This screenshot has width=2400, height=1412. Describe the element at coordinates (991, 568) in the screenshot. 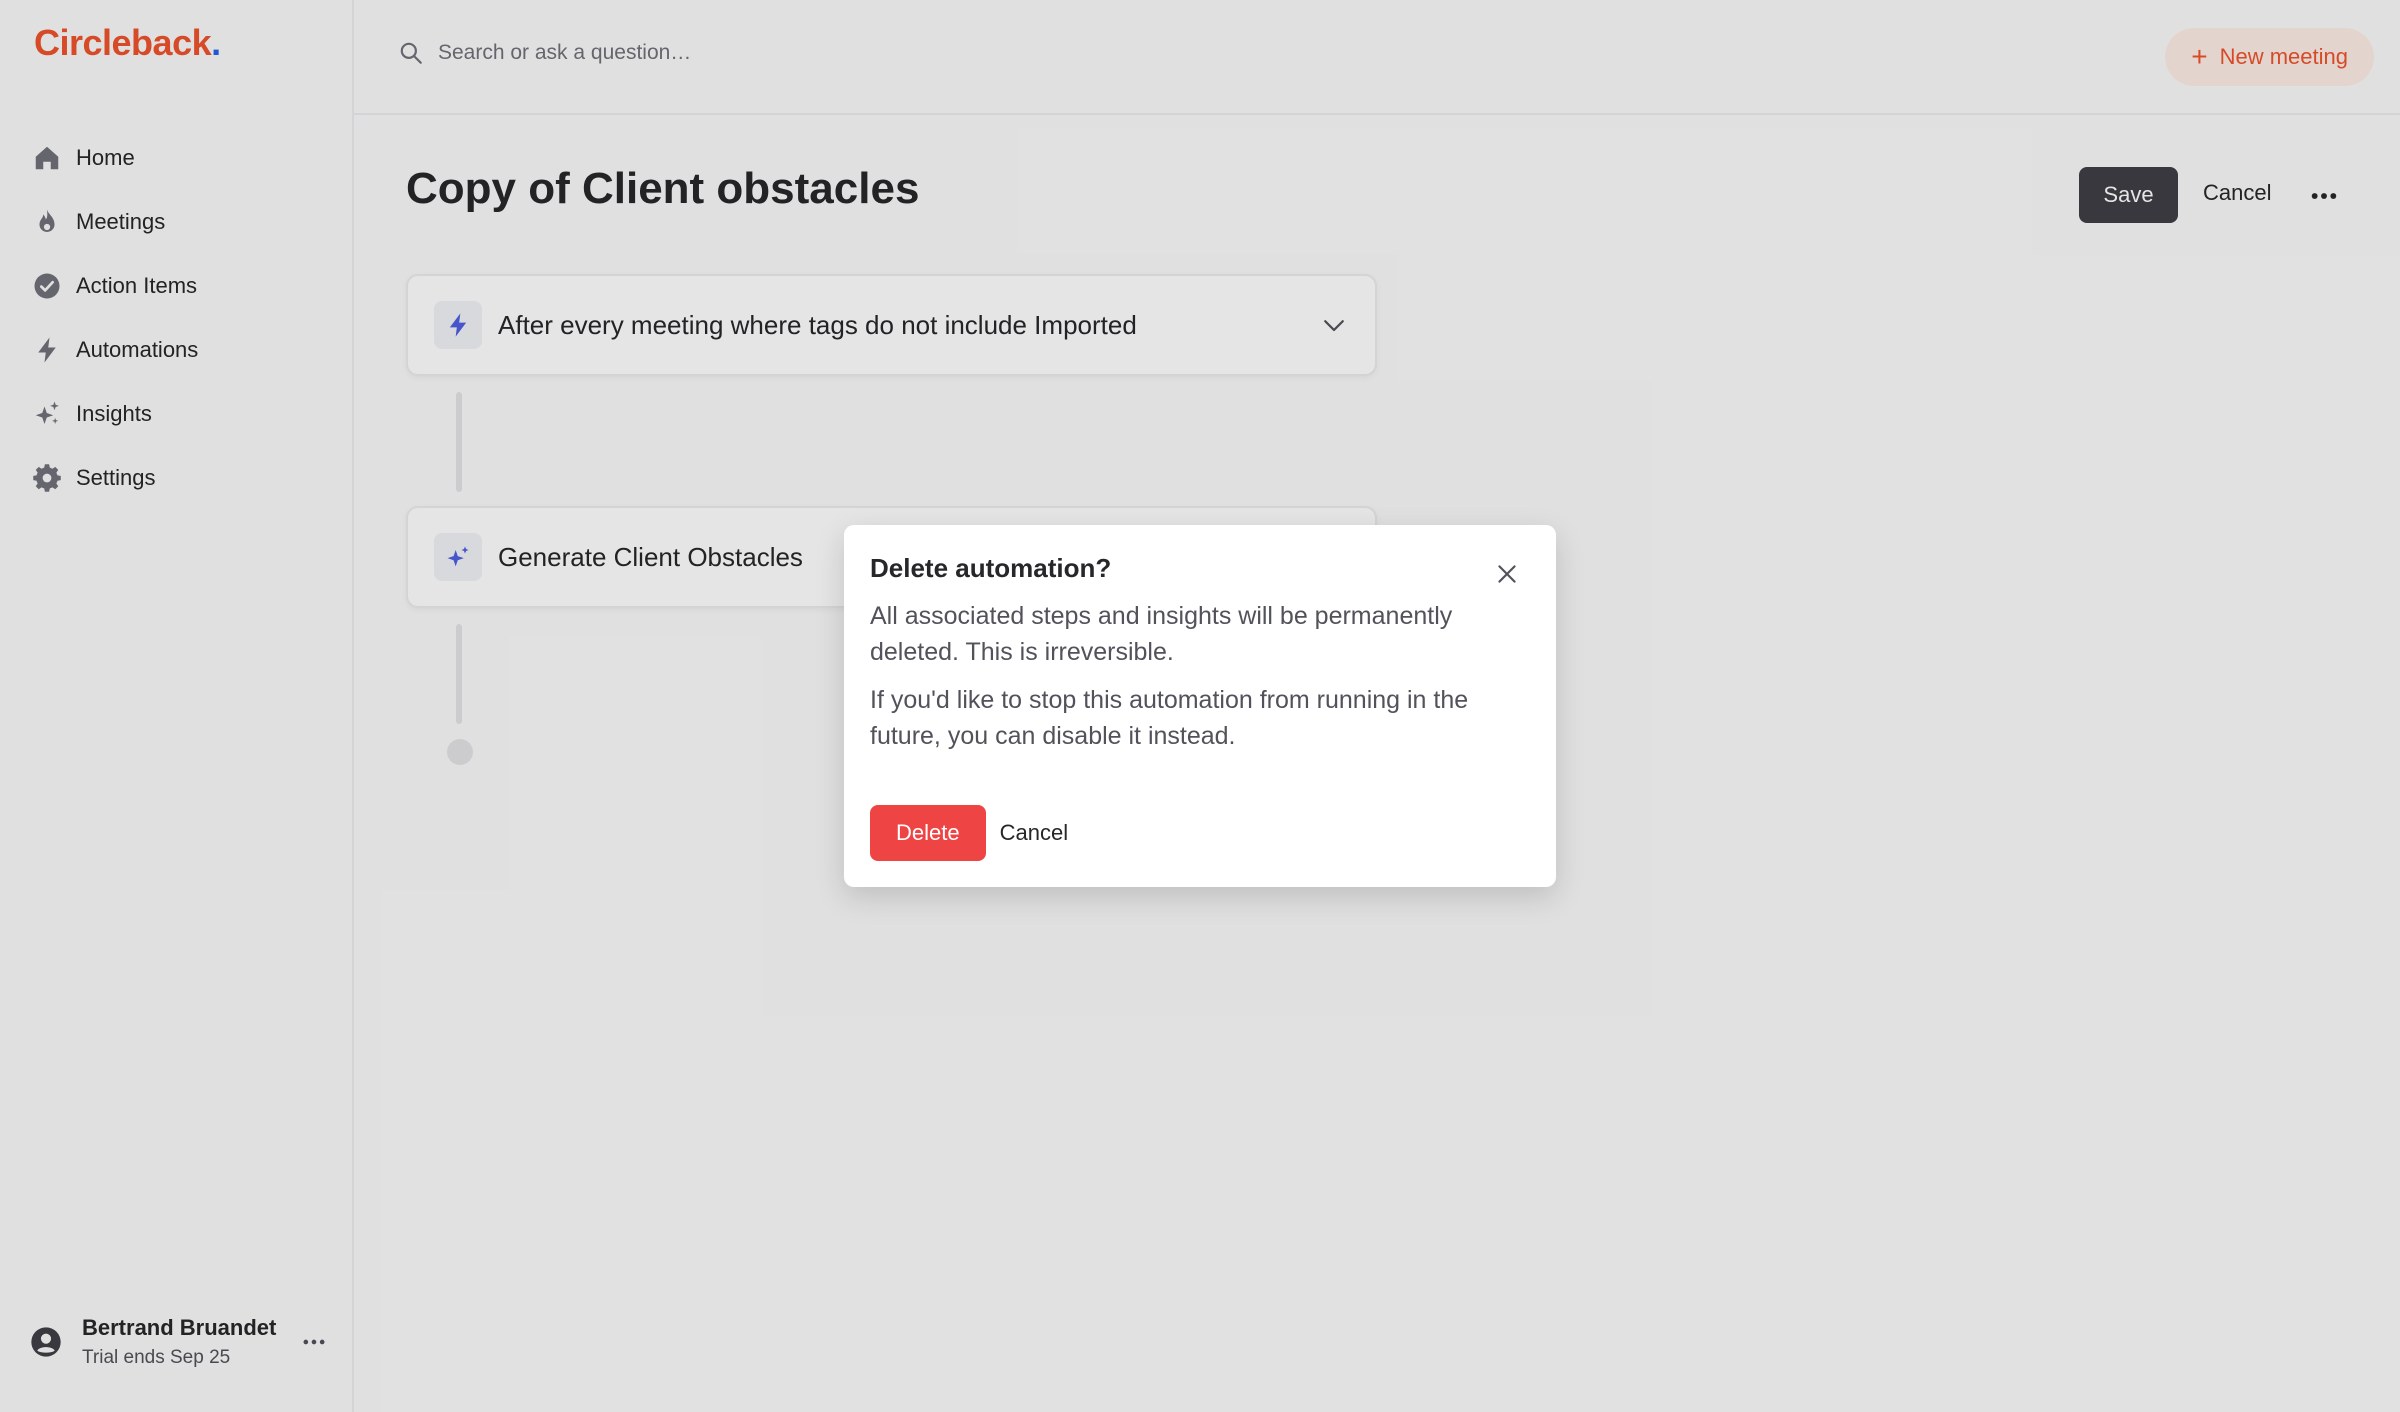

I see `dialog-title: Delete automation?` at that location.